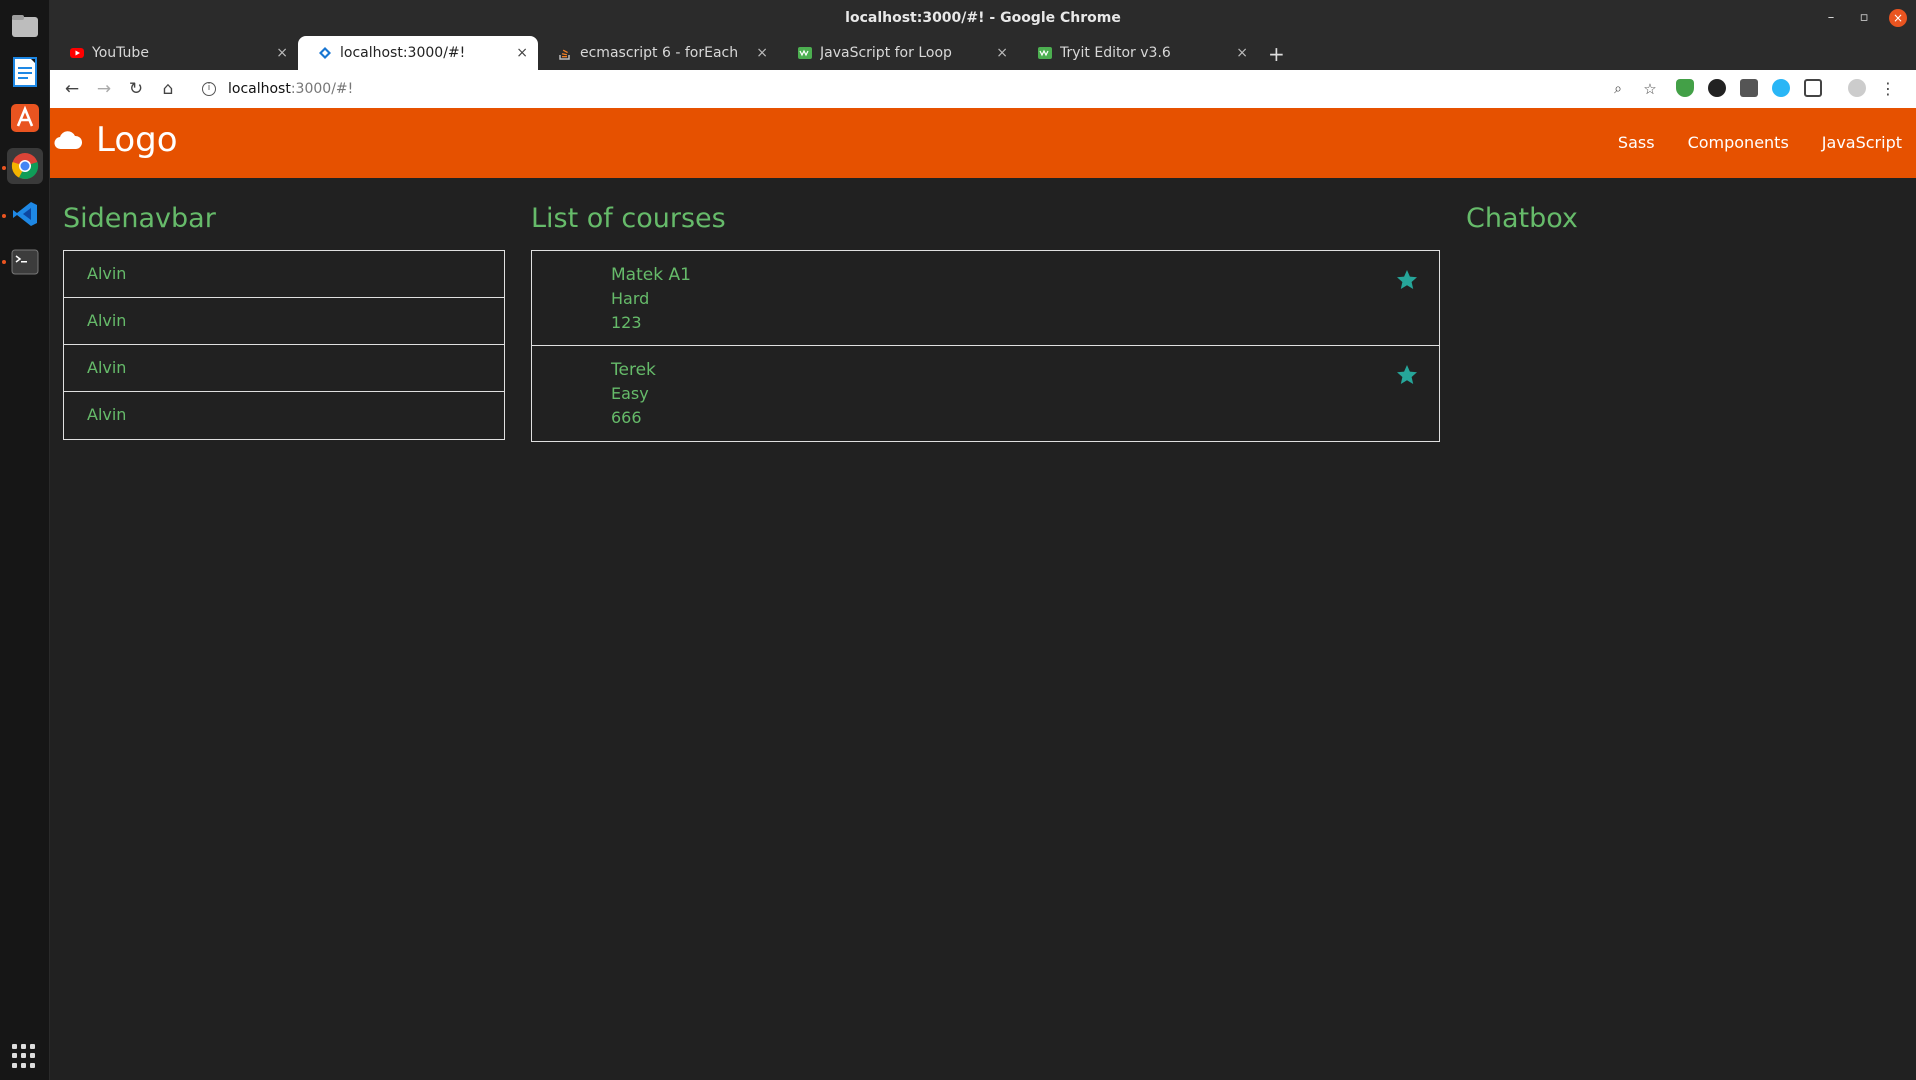 Image resolution: width=1916 pixels, height=1080 pixels. What do you see at coordinates (77, 53) in the screenshot?
I see `youtube-icon` at bounding box center [77, 53].